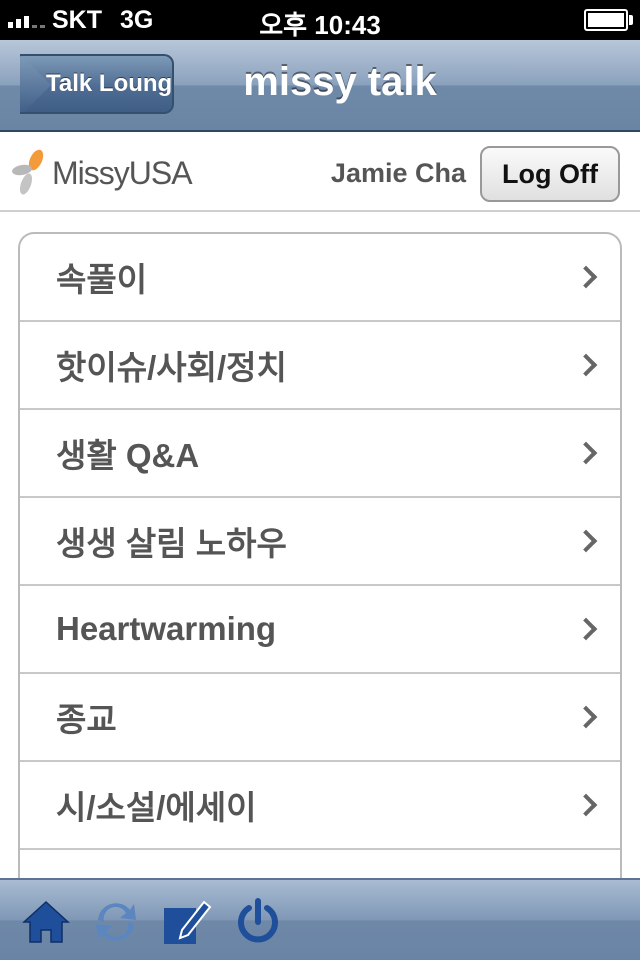  Describe the element at coordinates (46, 922) in the screenshot. I see `home-icon` at that location.